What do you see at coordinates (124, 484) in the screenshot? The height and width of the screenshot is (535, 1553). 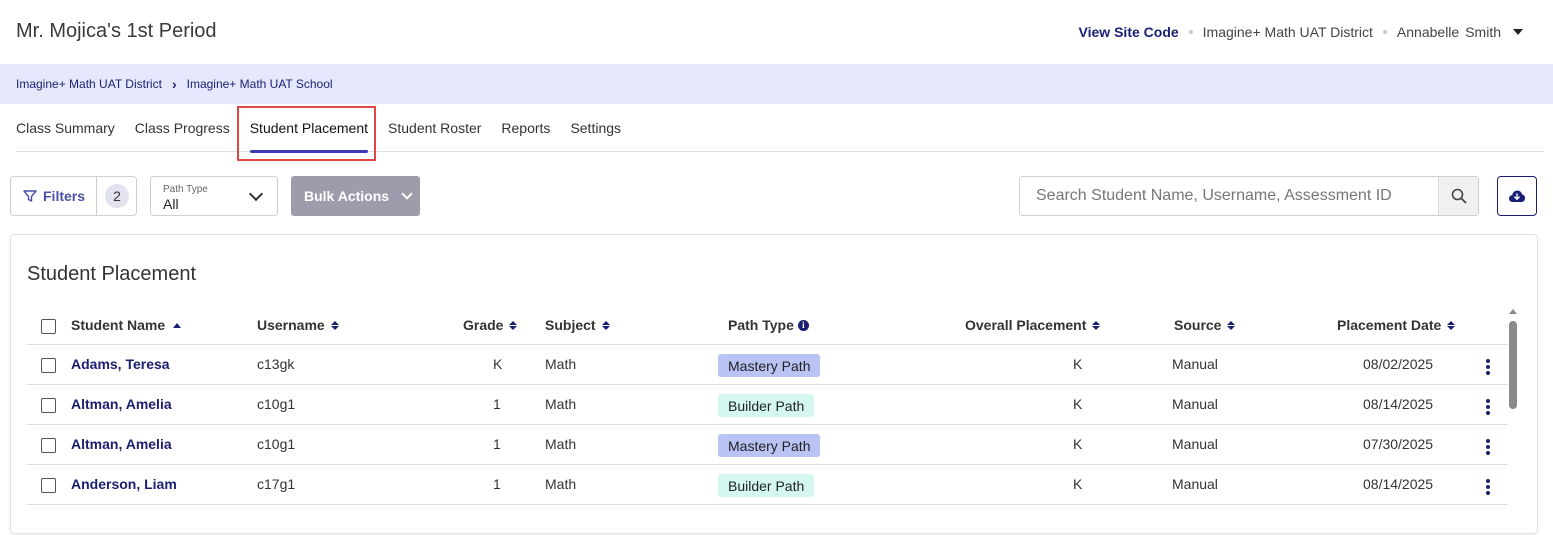 I see `student-name-link: Anderson, Liam` at bounding box center [124, 484].